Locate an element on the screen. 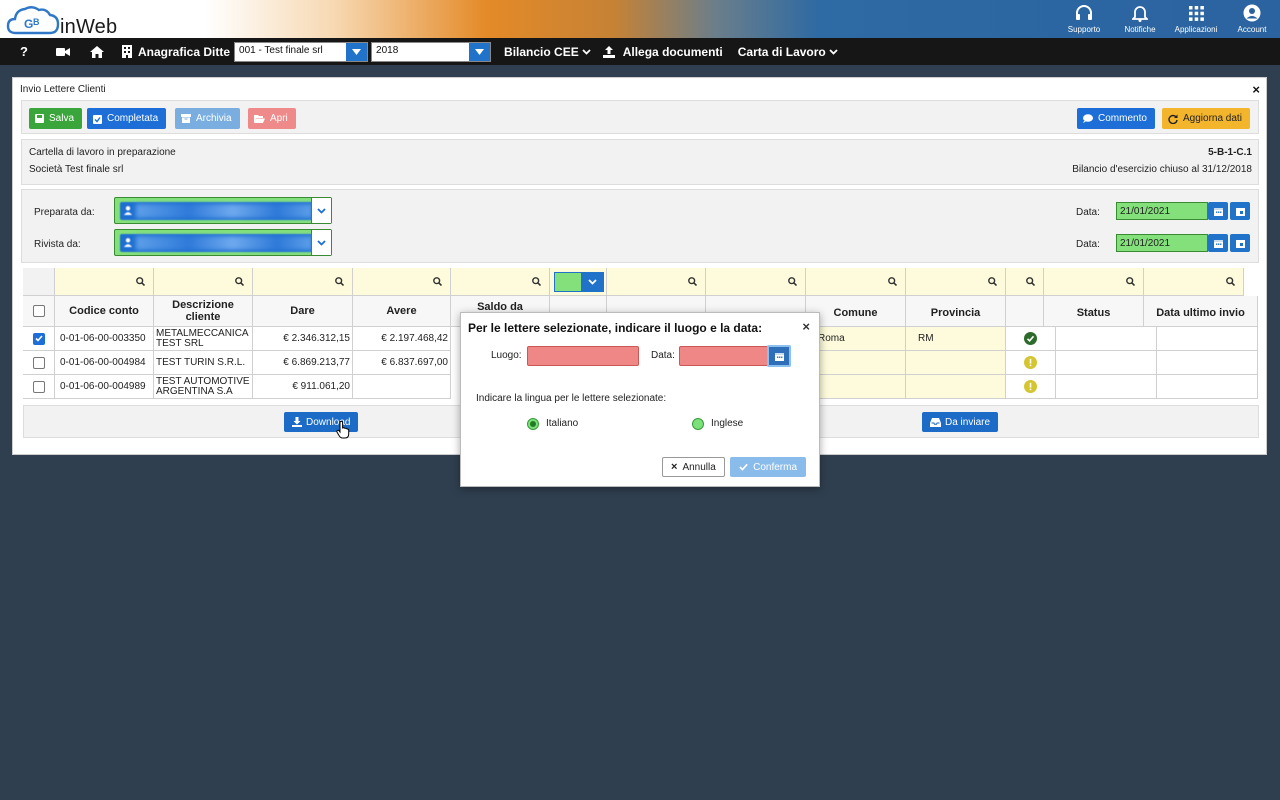  carta-lavoro-menu: Carta di Lavoro is located at coordinates (788, 52).